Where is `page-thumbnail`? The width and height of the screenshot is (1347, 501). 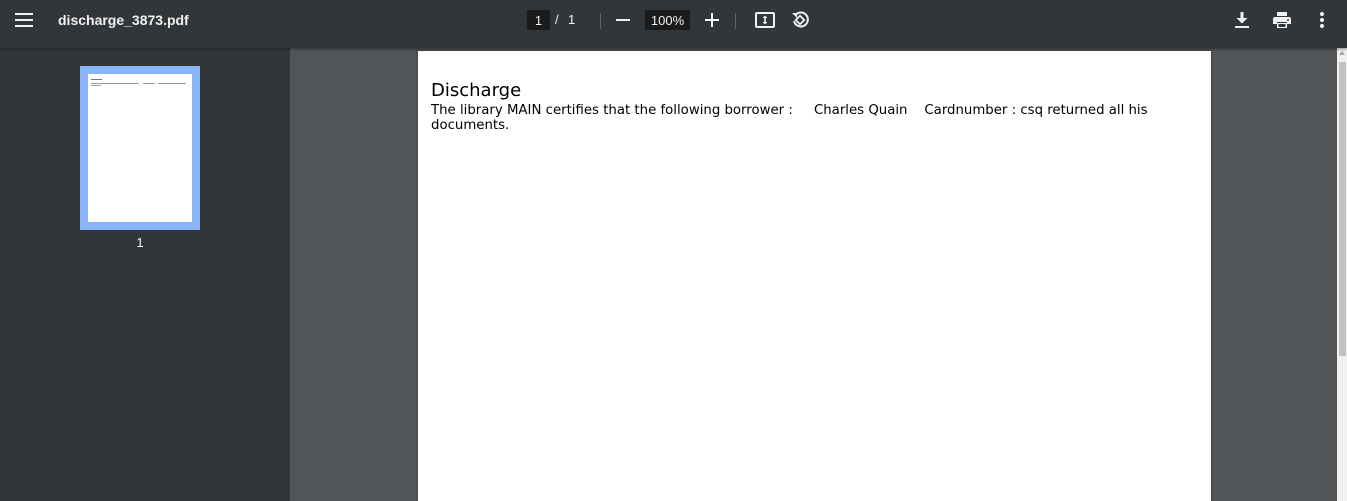
page-thumbnail is located at coordinates (140, 148).